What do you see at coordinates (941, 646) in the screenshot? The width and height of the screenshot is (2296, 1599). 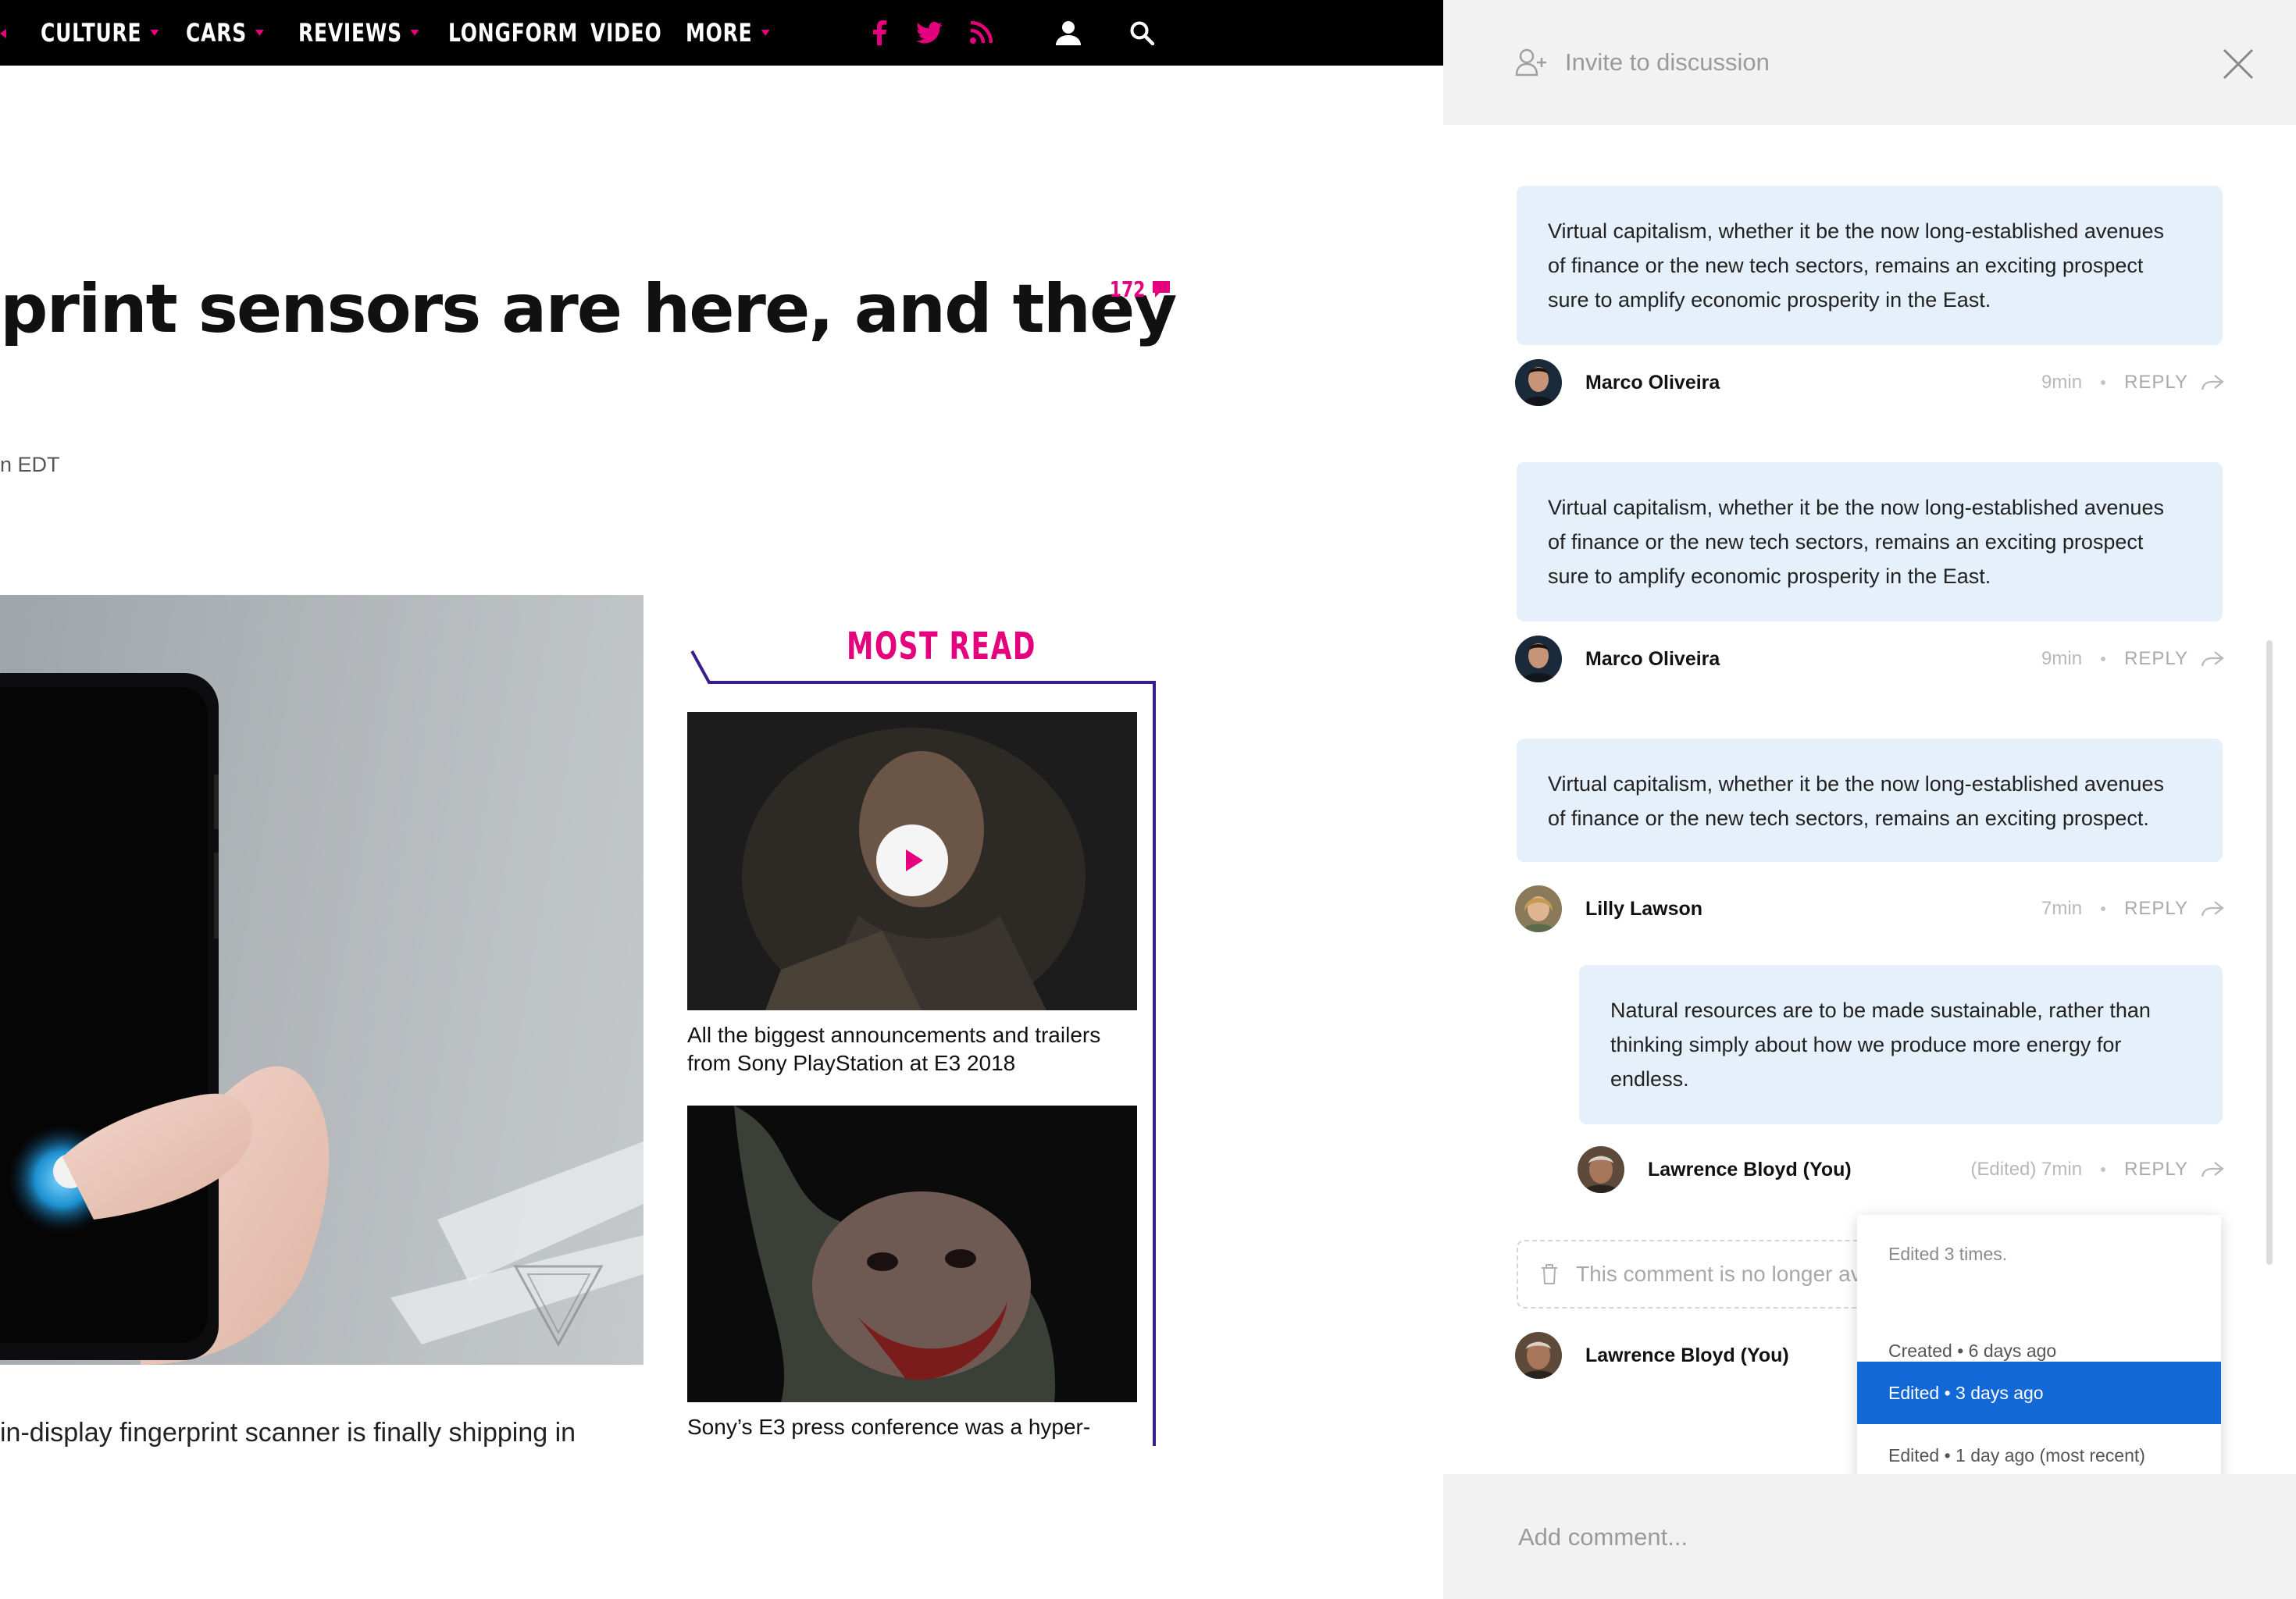 I see `most-read-title: MOST READ` at bounding box center [941, 646].